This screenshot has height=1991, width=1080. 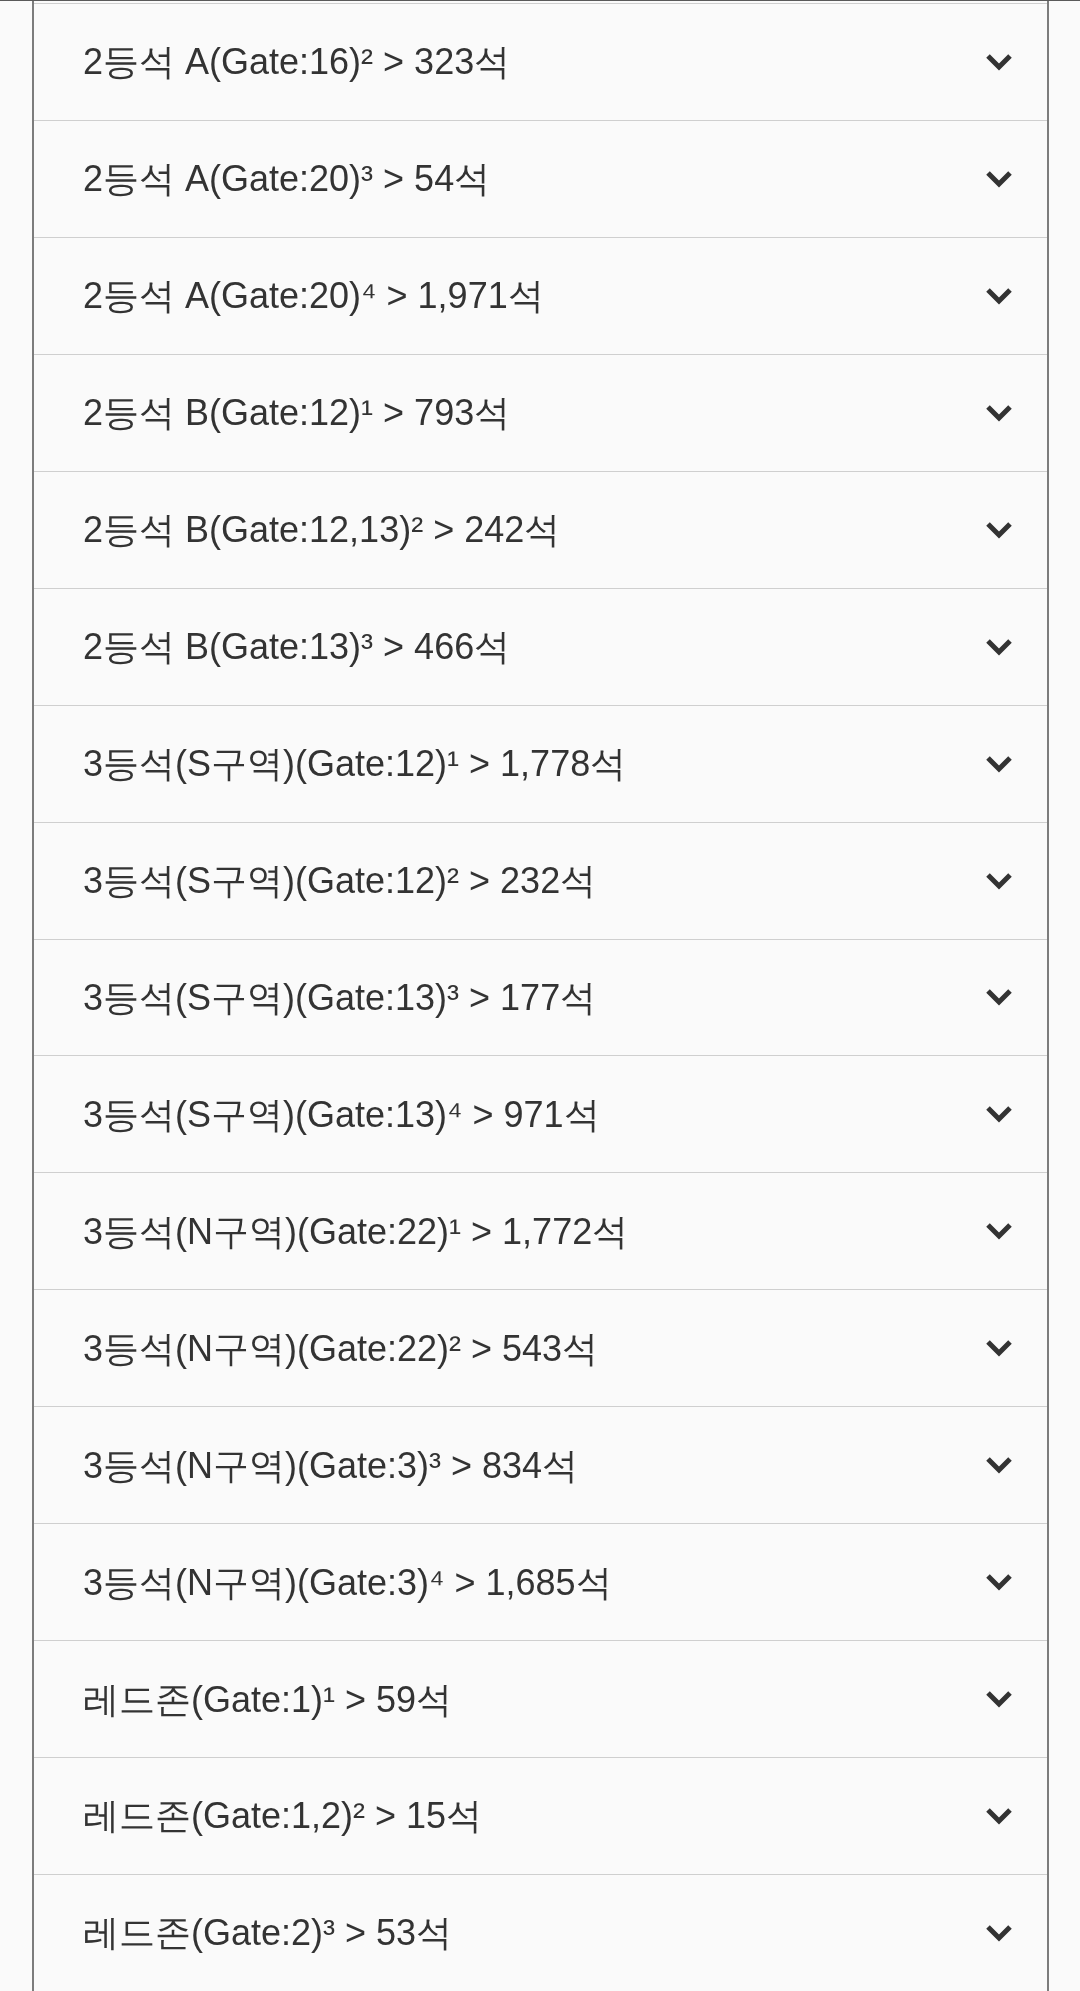 What do you see at coordinates (540, 763) in the screenshot?
I see `seat-section-header: 3등석(S구역)(Gate:12)¹ > 1,778석` at bounding box center [540, 763].